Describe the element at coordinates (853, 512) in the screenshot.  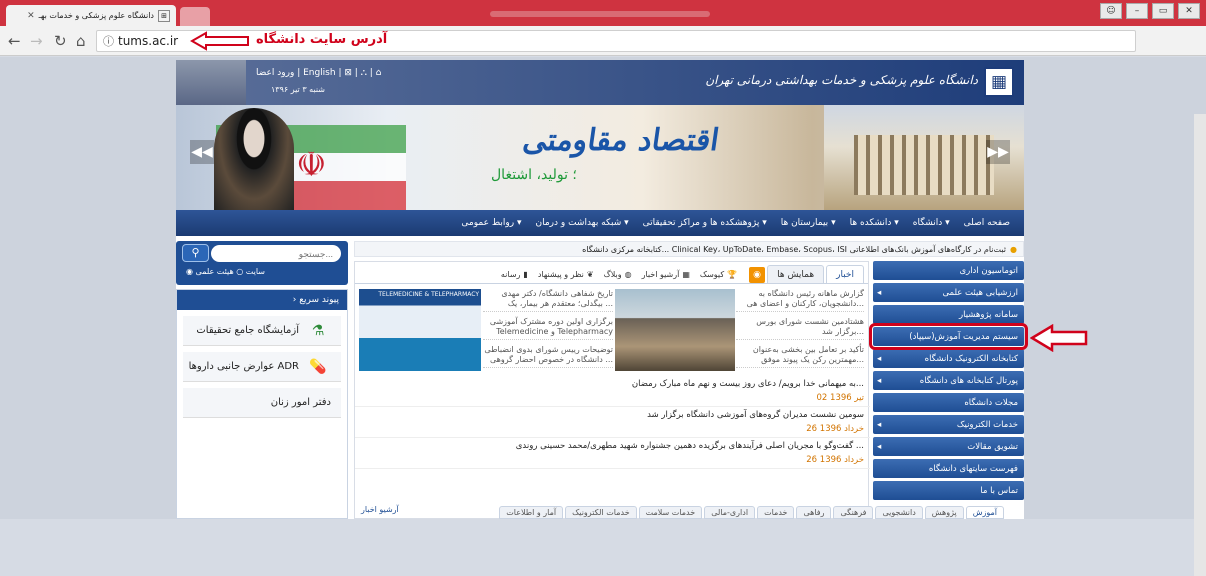
I see `tab-cultural: فرهنگی` at that location.